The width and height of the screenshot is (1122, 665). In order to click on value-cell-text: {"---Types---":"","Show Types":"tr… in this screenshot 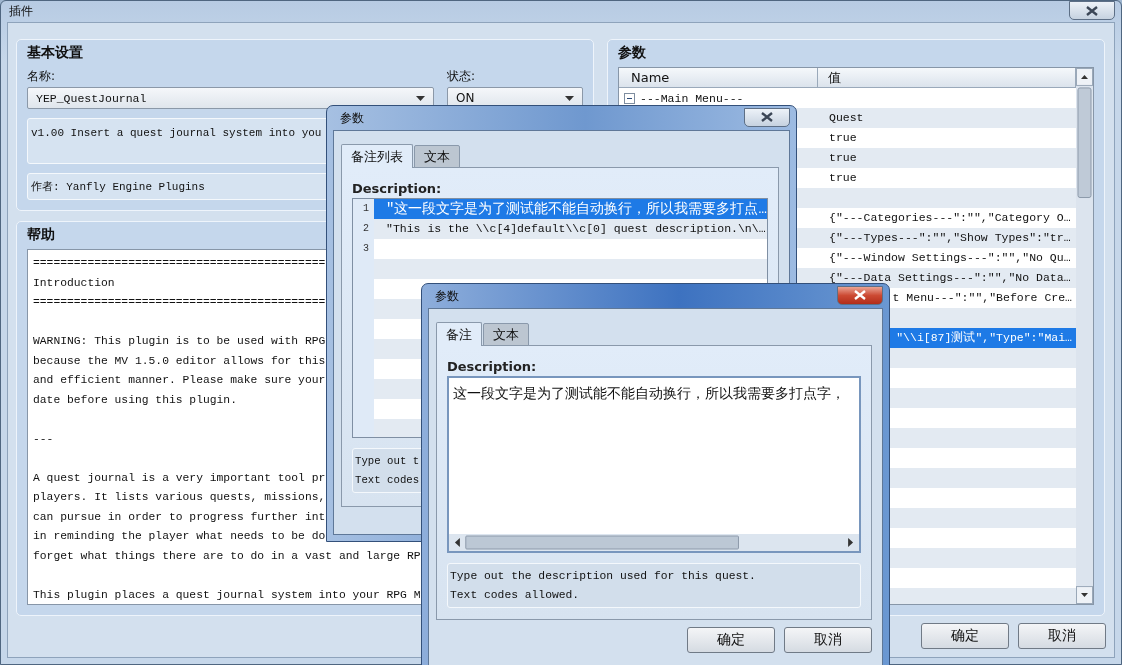, I will do `click(950, 238)`.